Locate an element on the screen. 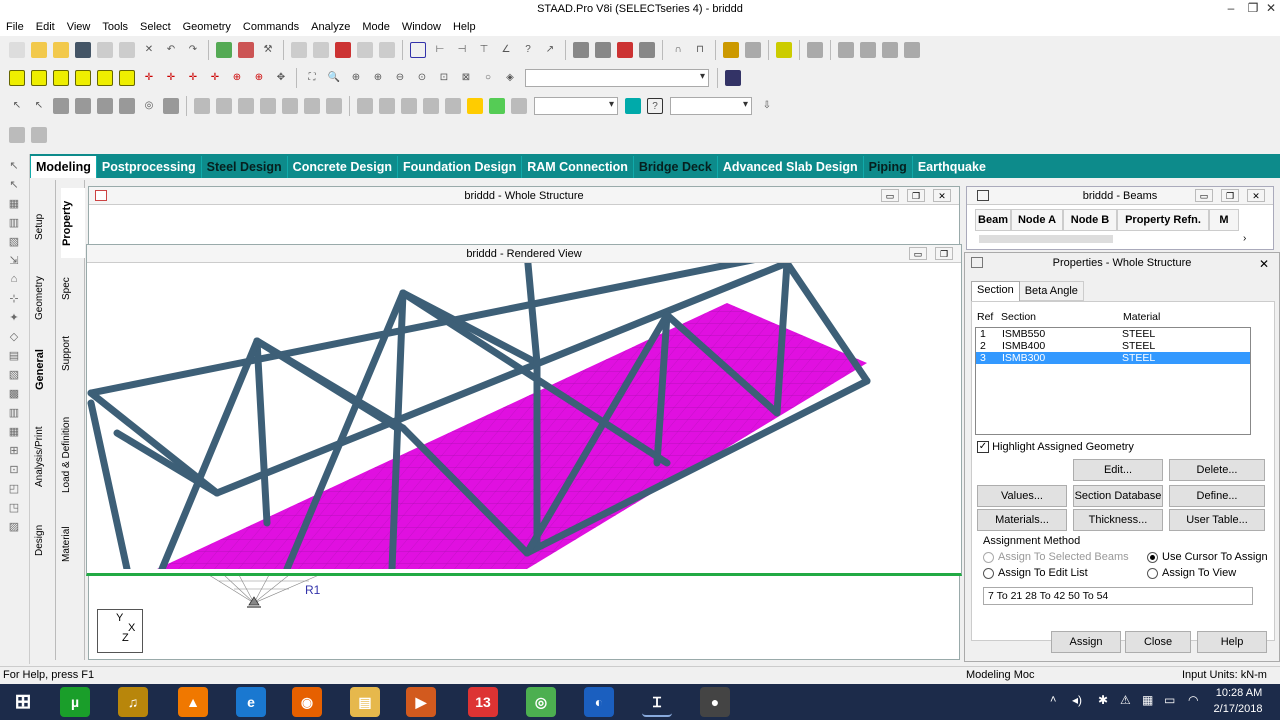  menu-commands: Commands is located at coordinates (271, 27).